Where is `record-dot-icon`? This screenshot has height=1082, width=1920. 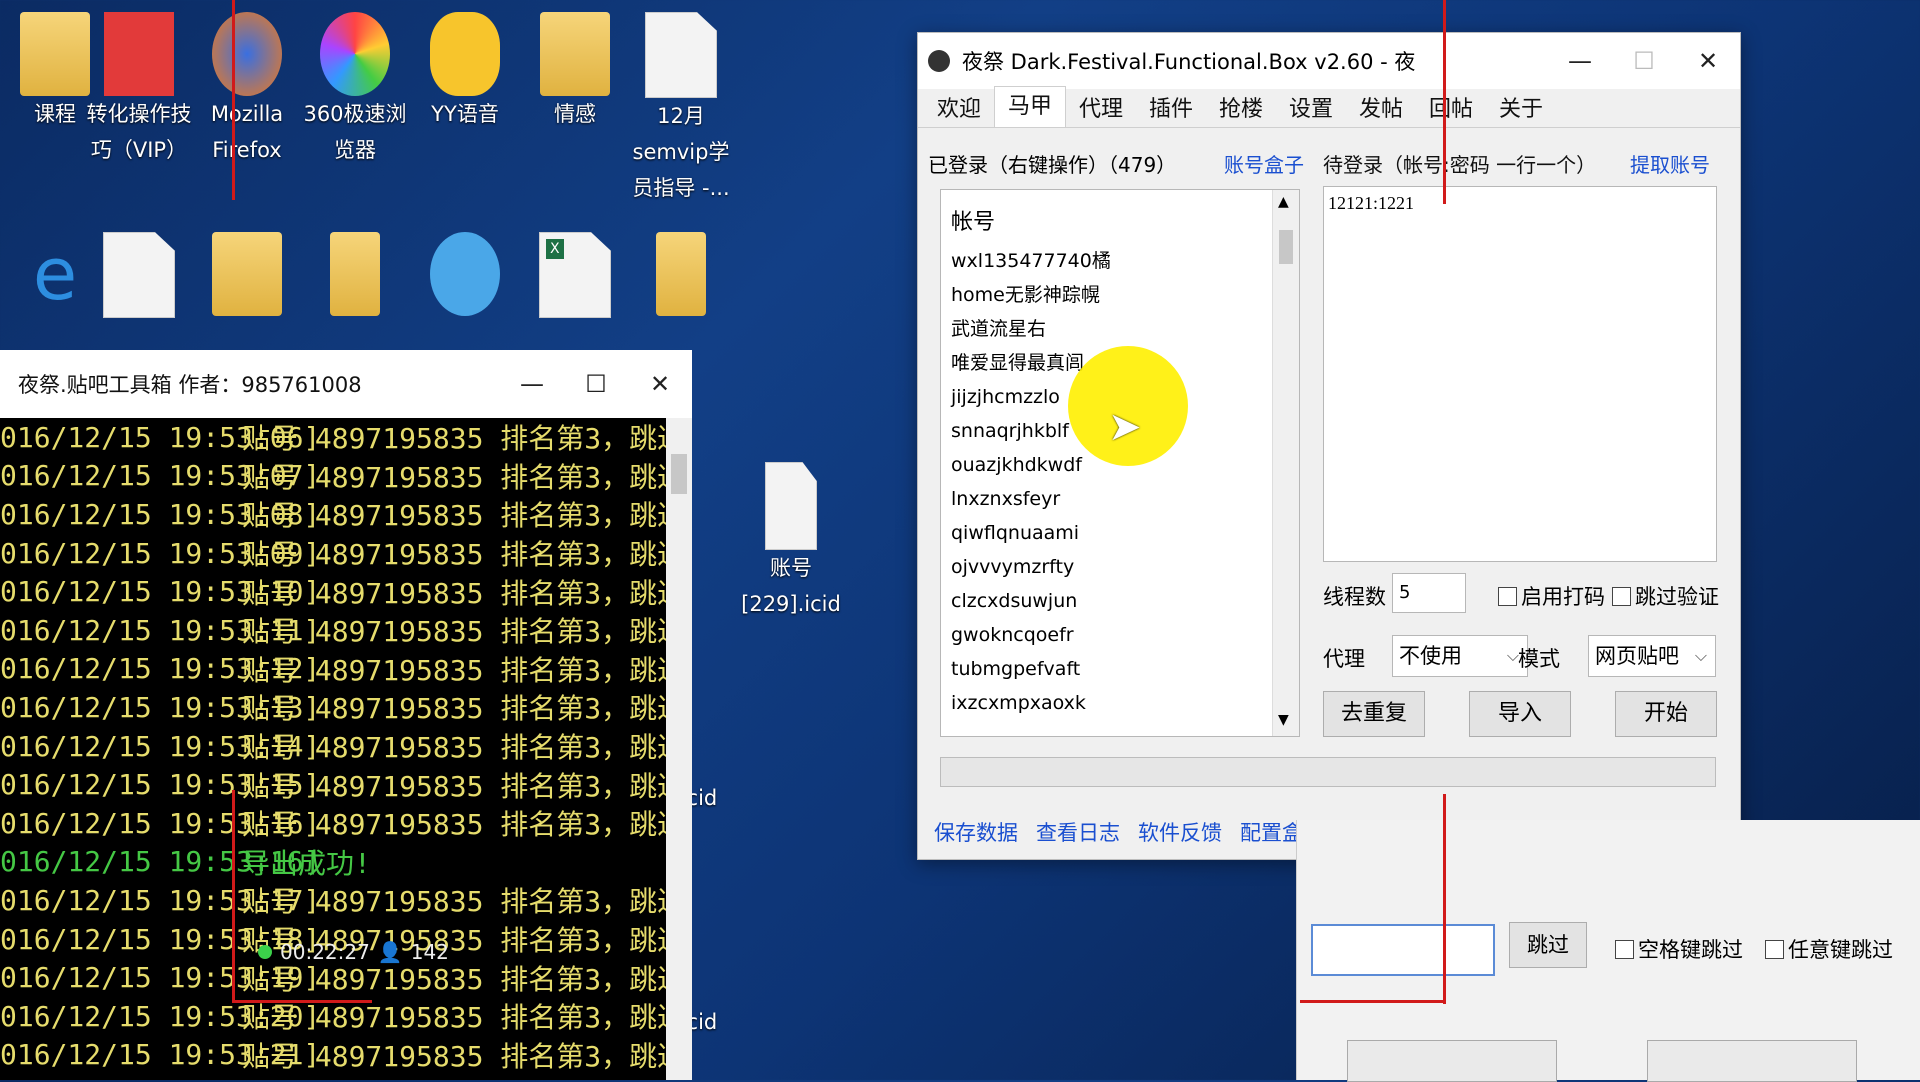 record-dot-icon is located at coordinates (265, 952).